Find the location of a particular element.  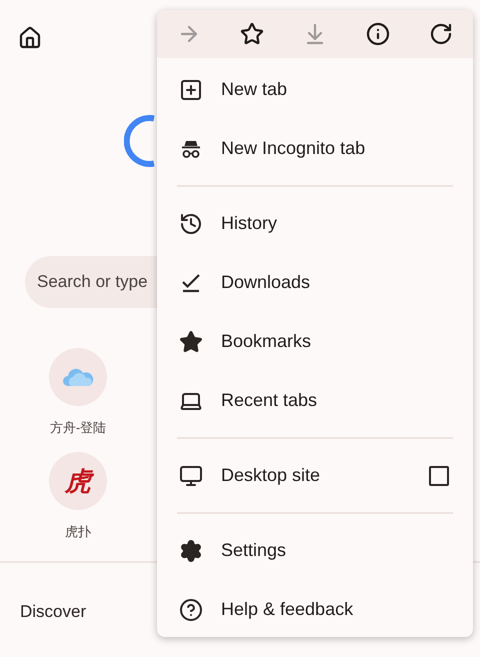

menu-item: New Incognito tab is located at coordinates (315, 148).